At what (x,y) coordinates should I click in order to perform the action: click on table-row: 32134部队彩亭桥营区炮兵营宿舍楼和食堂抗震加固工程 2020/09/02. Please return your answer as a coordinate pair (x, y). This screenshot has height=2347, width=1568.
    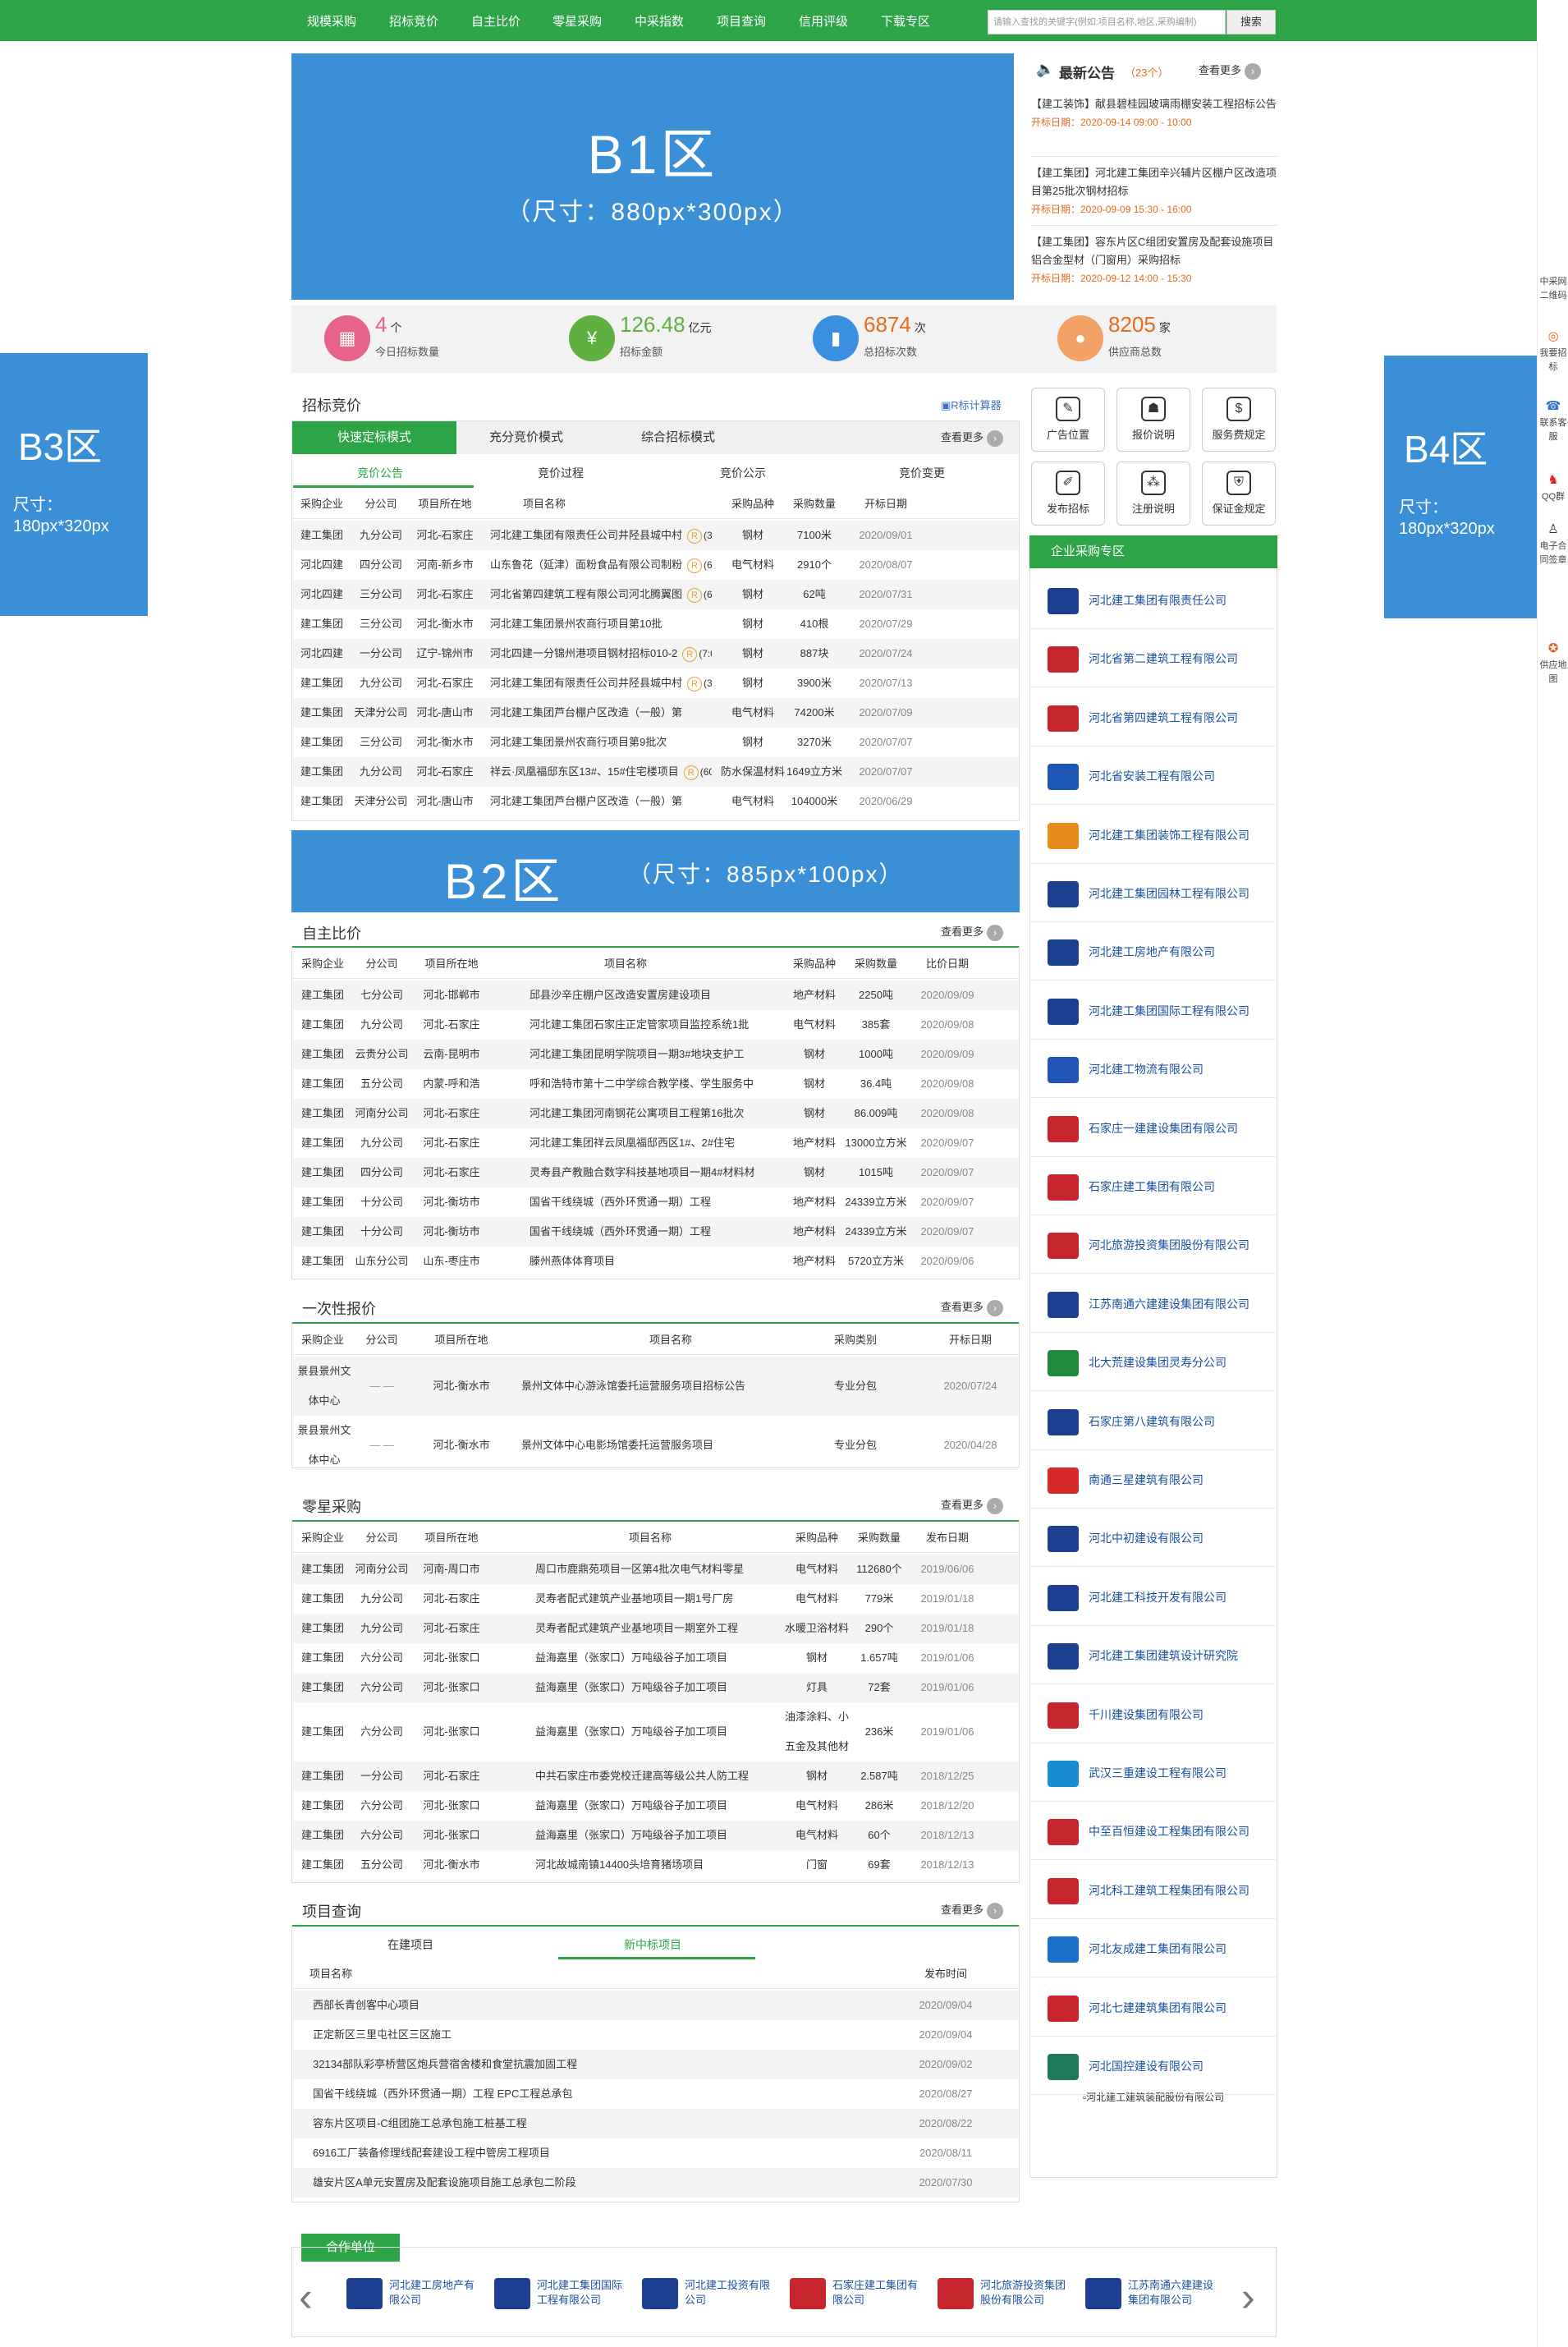
    Looking at the image, I should click on (656, 2064).